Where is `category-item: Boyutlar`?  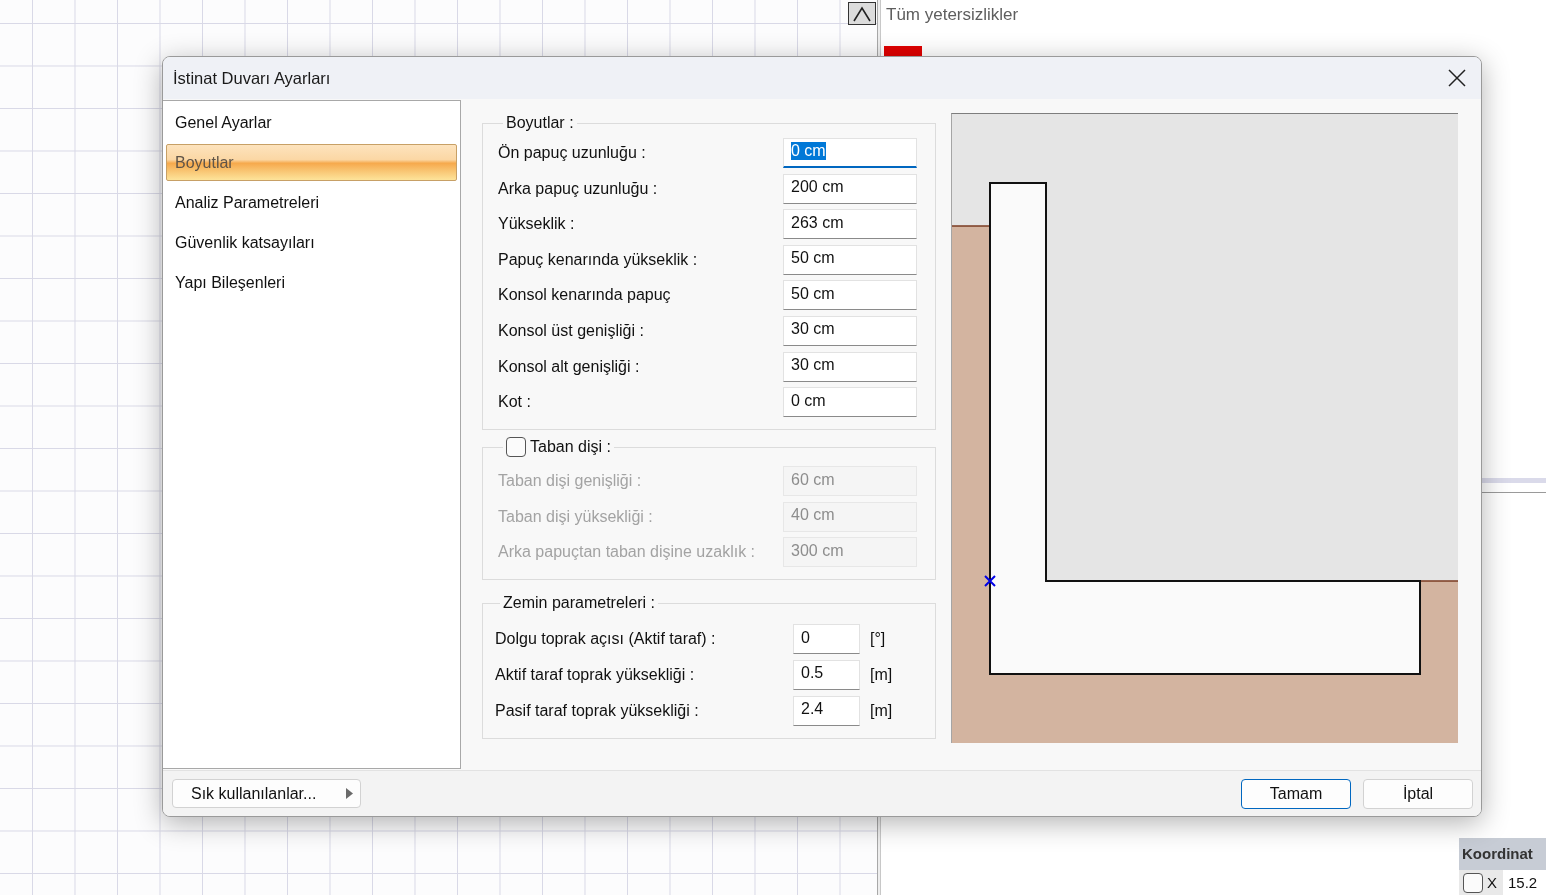 category-item: Boyutlar is located at coordinates (311, 162).